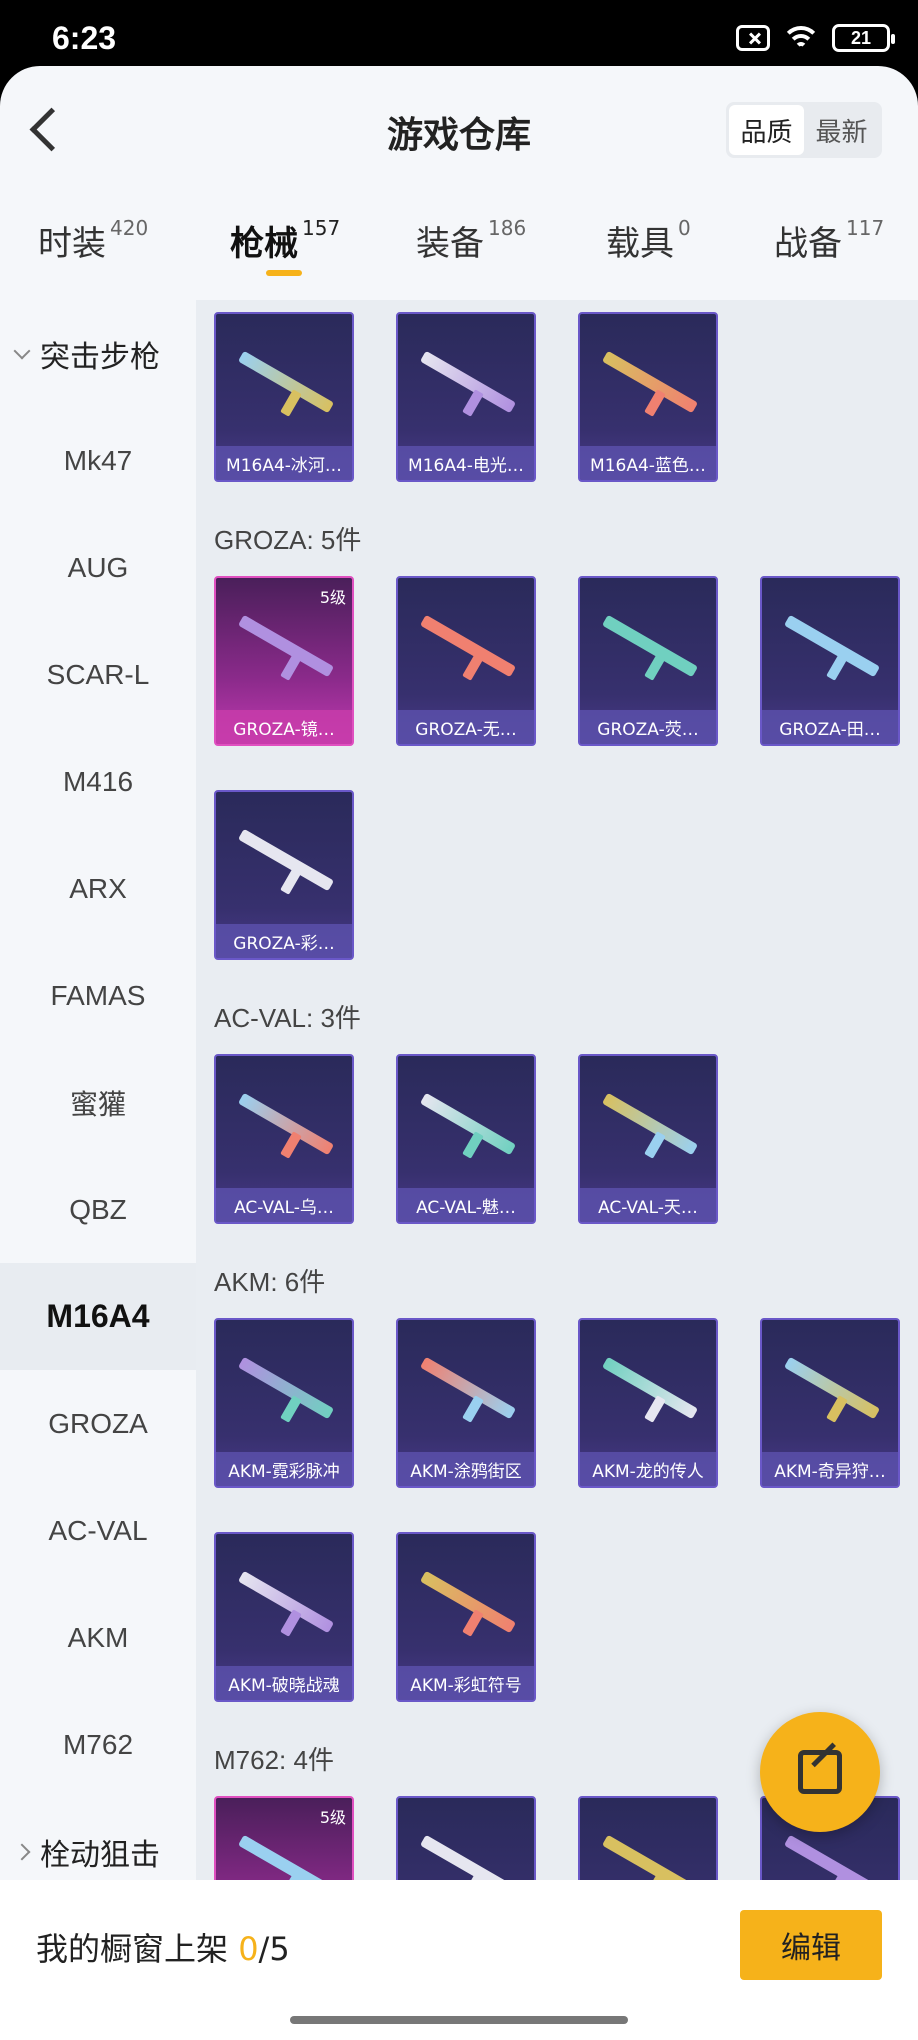  I want to click on section-title: AC-VAL: 3件, so click(287, 1018).